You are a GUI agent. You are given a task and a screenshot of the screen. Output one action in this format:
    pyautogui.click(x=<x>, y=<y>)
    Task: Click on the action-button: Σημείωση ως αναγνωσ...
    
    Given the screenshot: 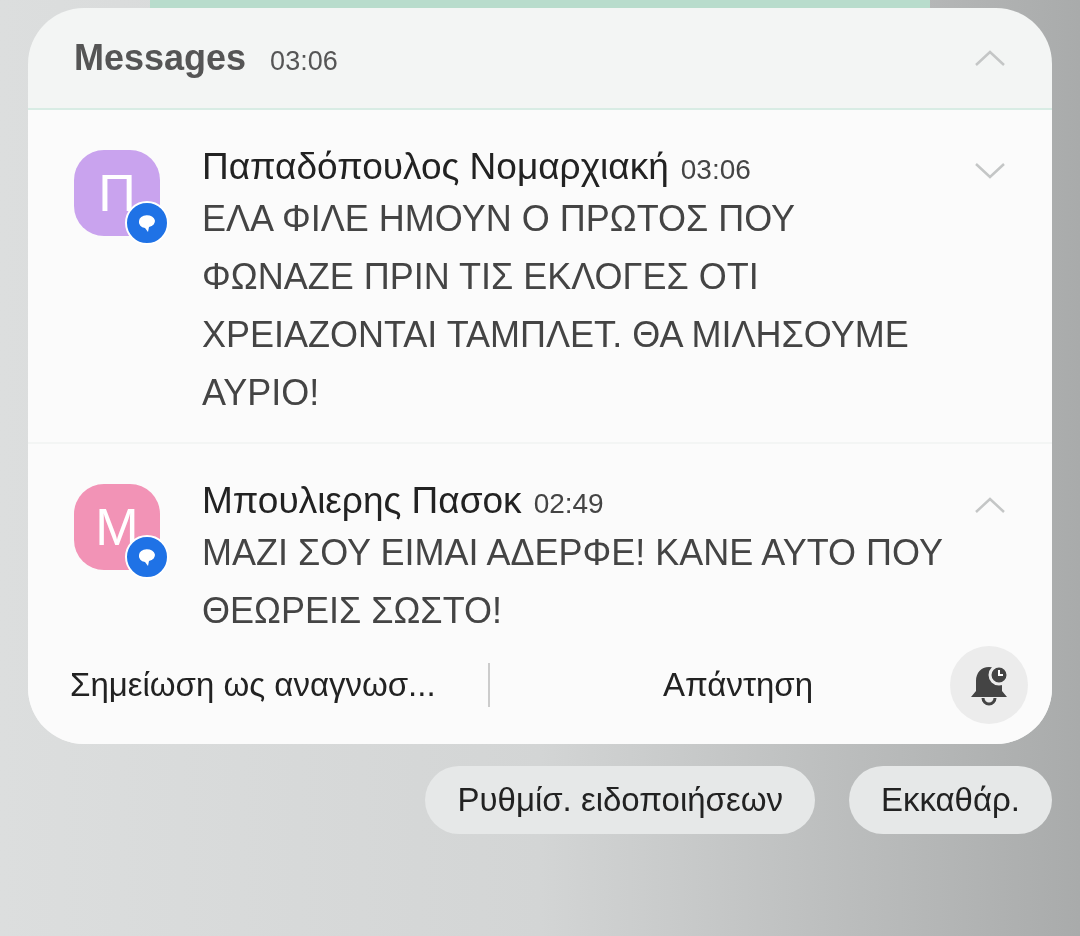 What is the action you would take?
    pyautogui.click(x=270, y=685)
    